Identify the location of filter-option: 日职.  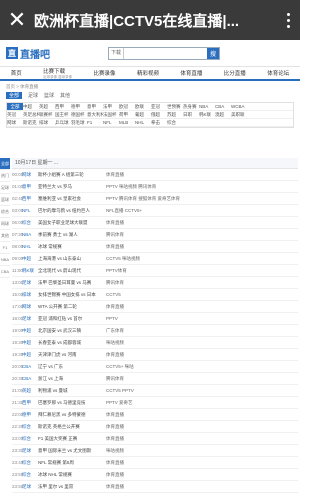
(191, 114).